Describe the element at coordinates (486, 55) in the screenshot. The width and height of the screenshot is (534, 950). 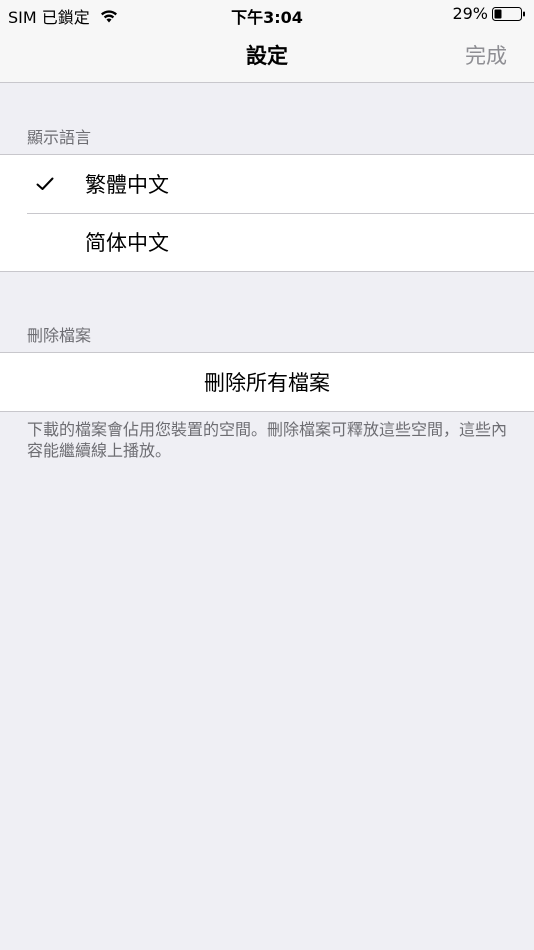
I see `done-button: 完成` at that location.